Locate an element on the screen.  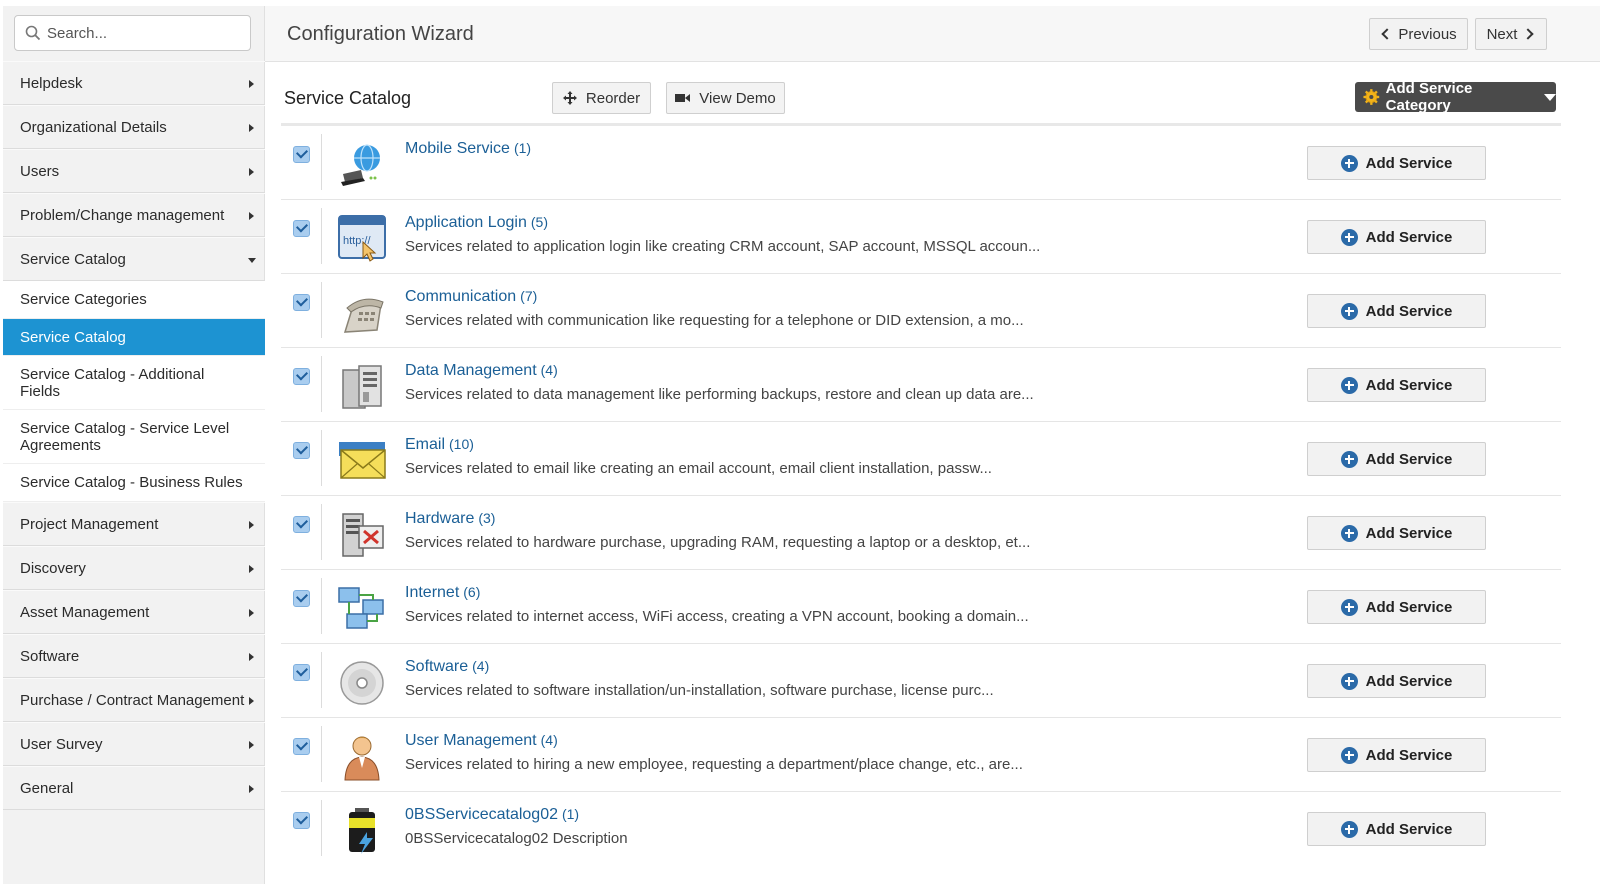
sidebar-item-label: Helpdesk is located at coordinates (51, 83).